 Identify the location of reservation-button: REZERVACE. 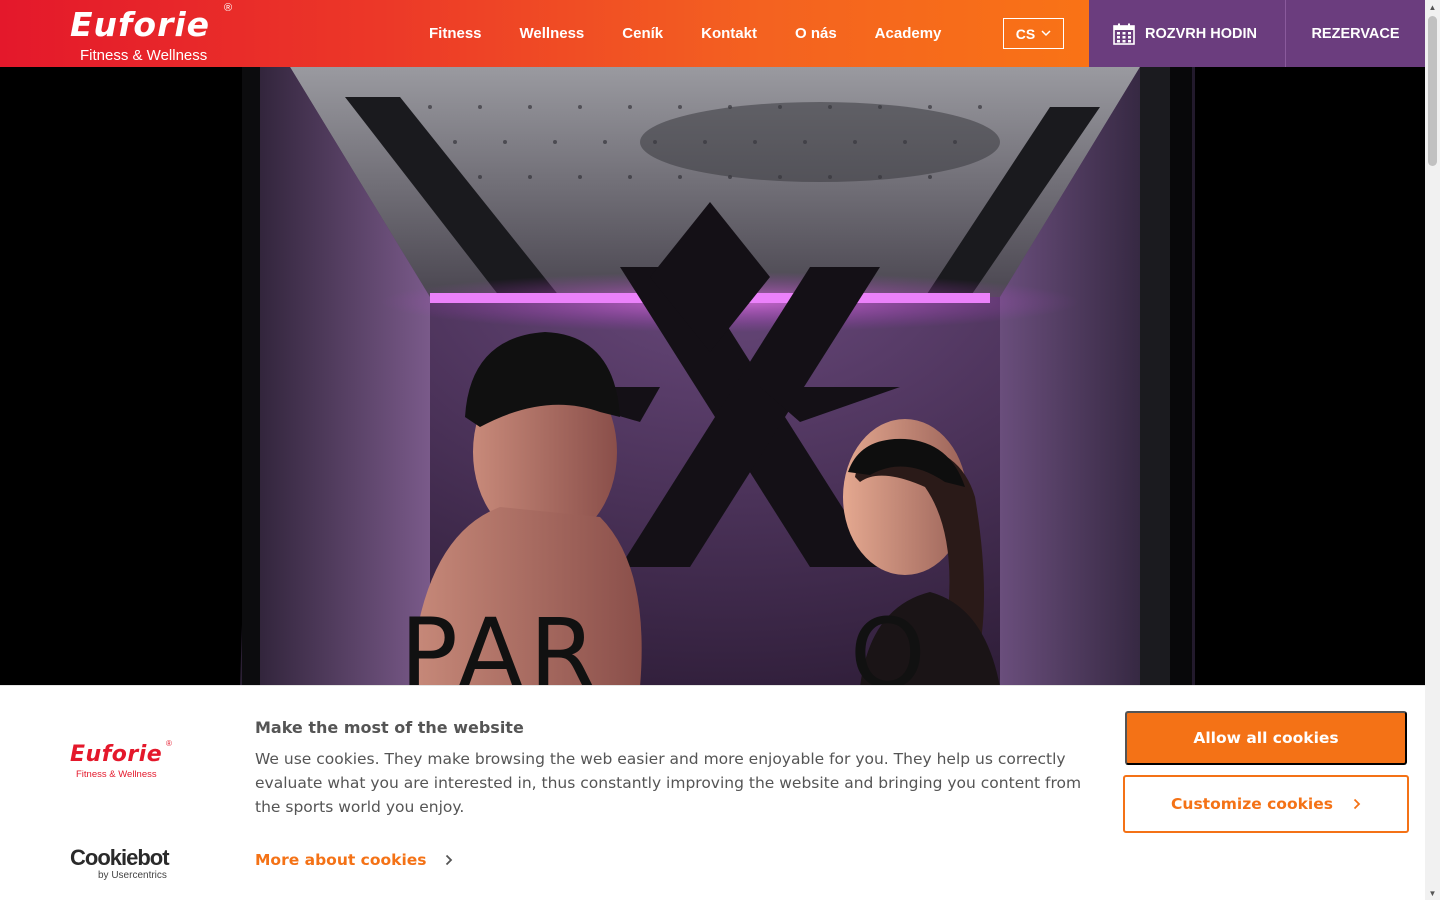
(1355, 33).